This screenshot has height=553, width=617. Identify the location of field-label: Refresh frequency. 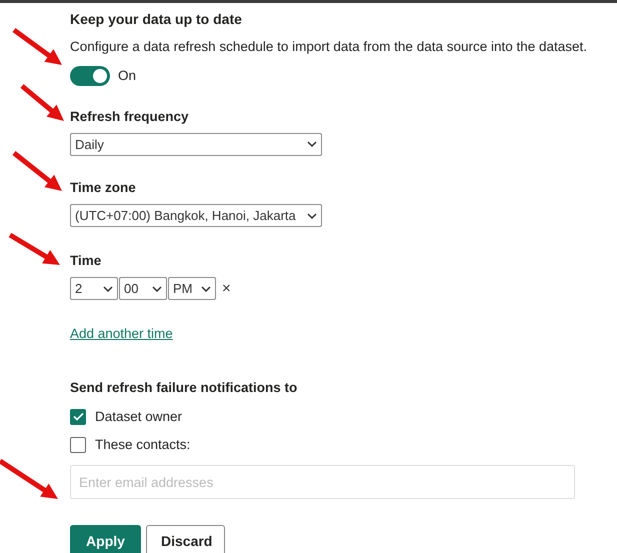
(130, 117).